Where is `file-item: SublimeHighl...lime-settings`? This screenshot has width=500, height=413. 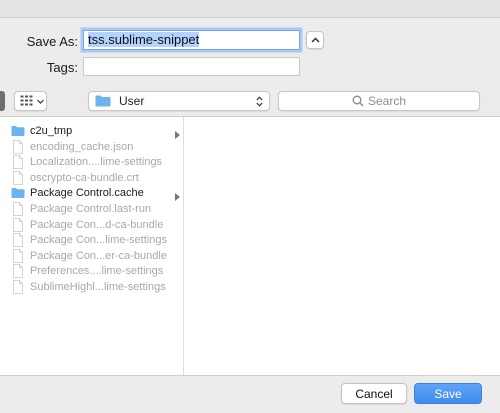 file-item: SublimeHighl...lime-settings is located at coordinates (92, 287).